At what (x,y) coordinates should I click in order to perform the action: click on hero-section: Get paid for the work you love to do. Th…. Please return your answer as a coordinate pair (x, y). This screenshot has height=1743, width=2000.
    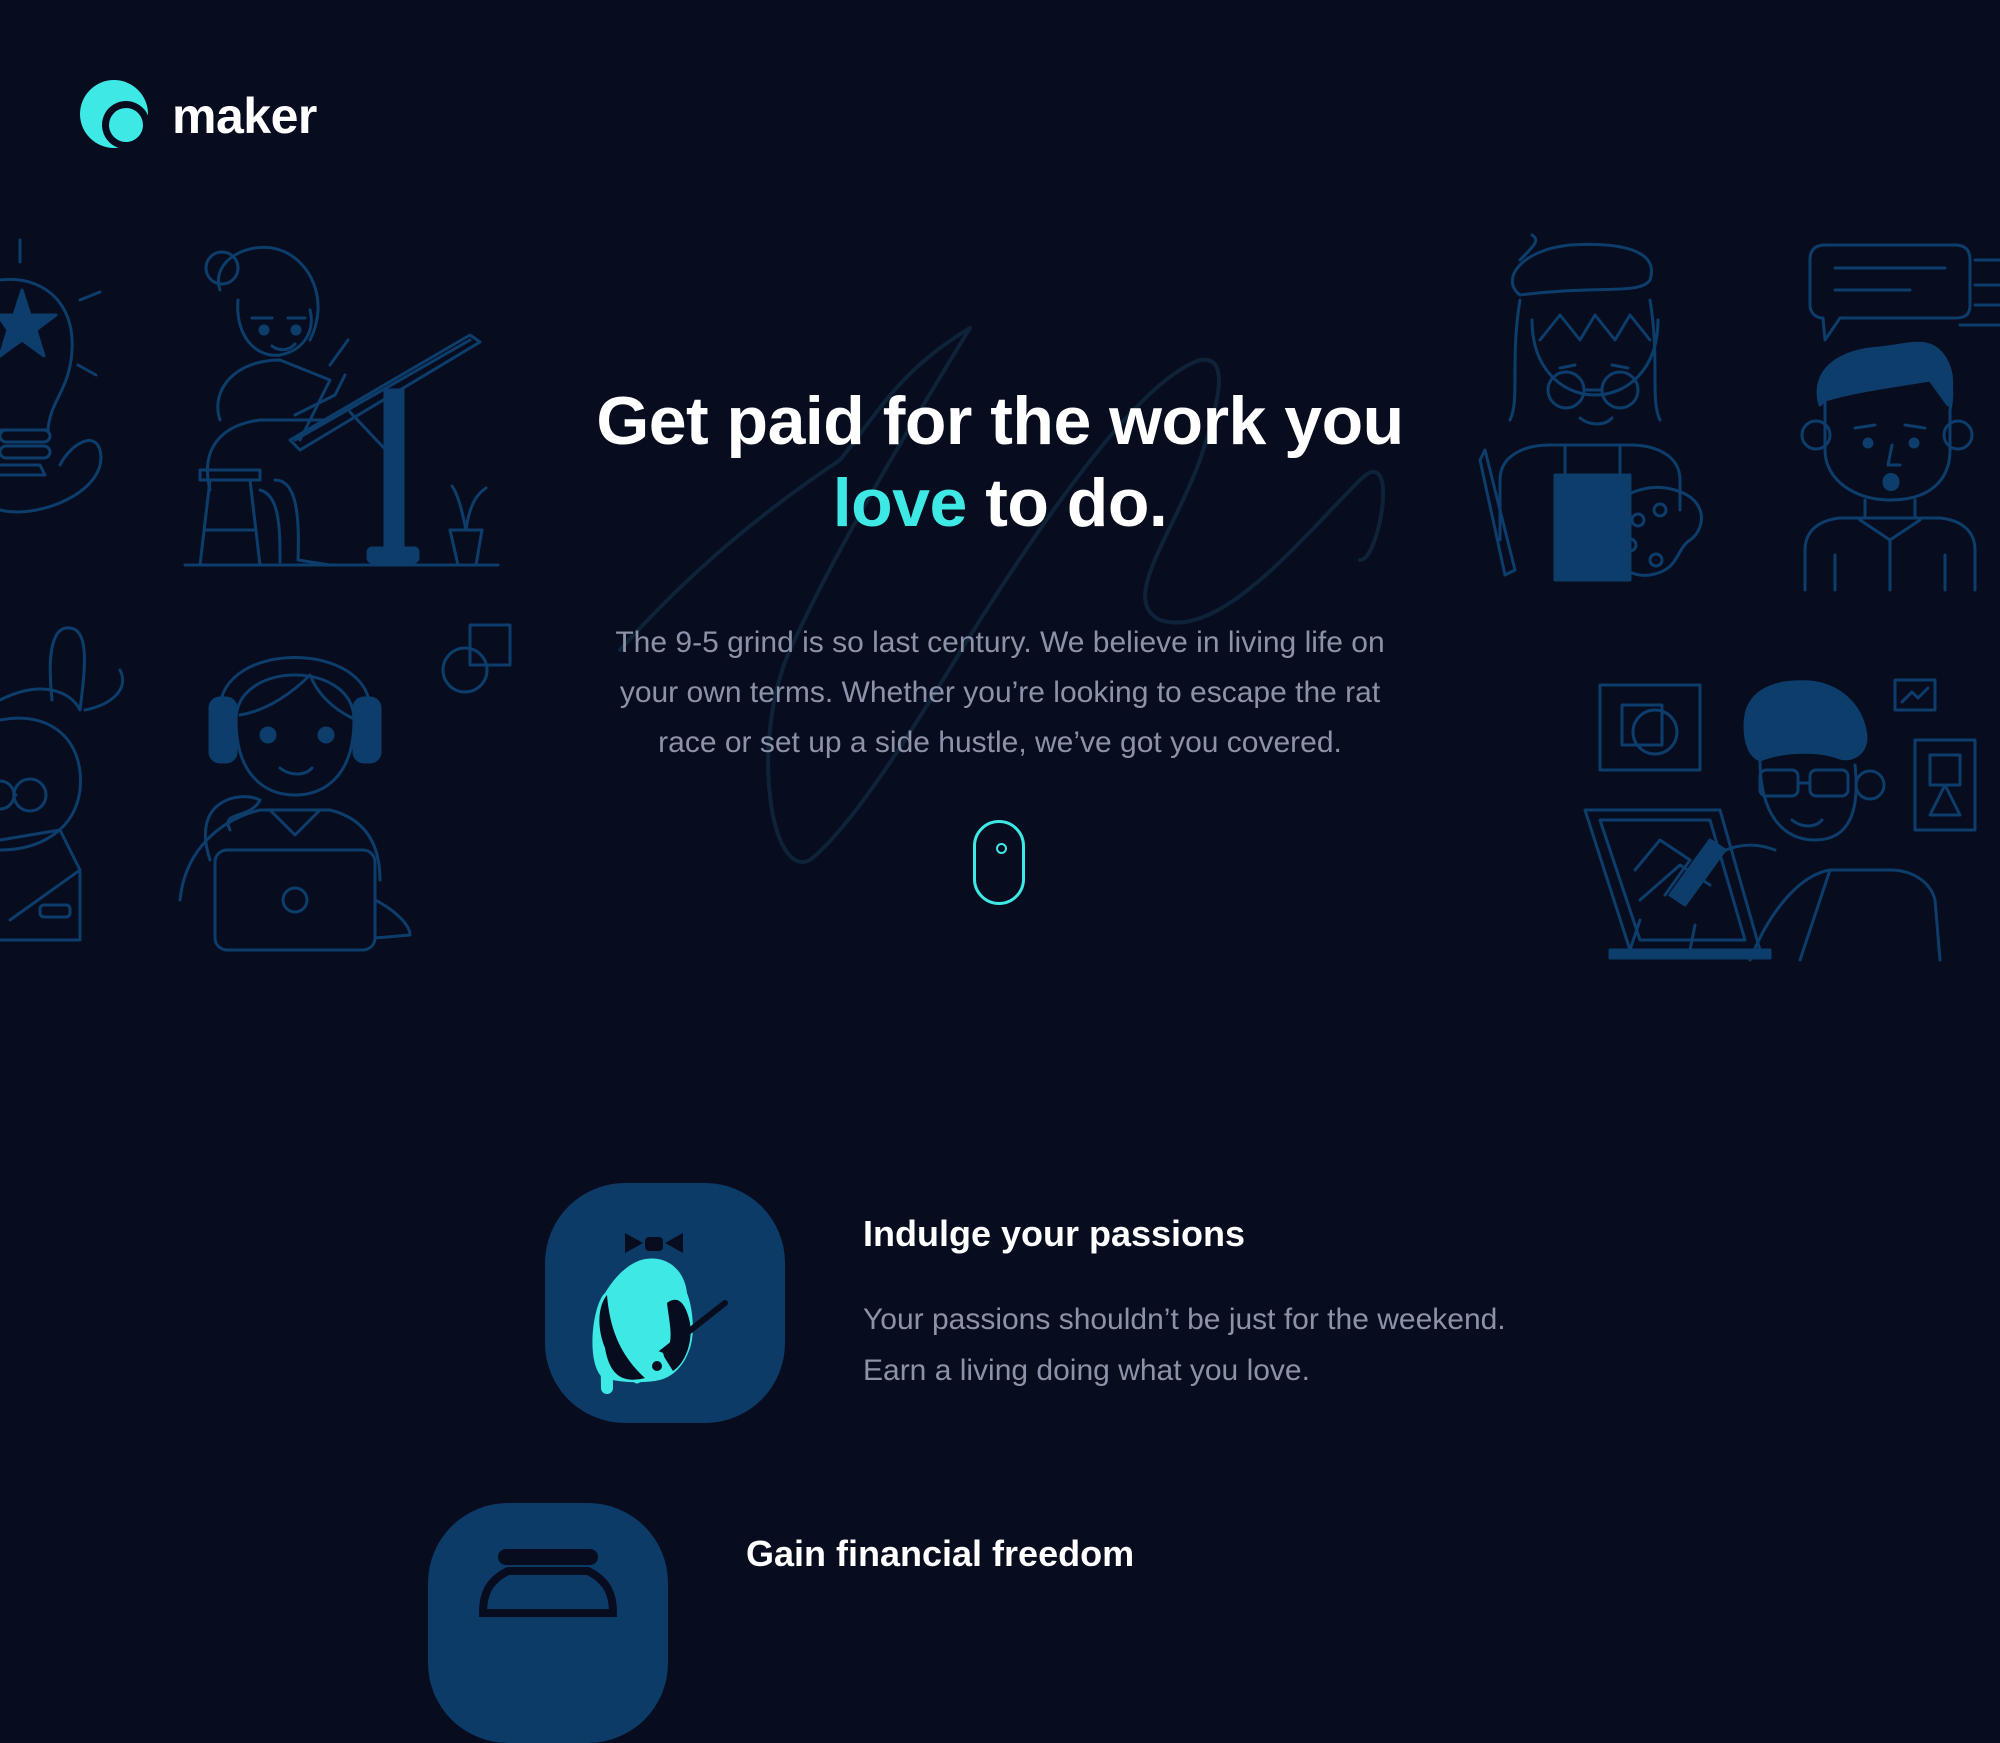
    Looking at the image, I should click on (1000, 574).